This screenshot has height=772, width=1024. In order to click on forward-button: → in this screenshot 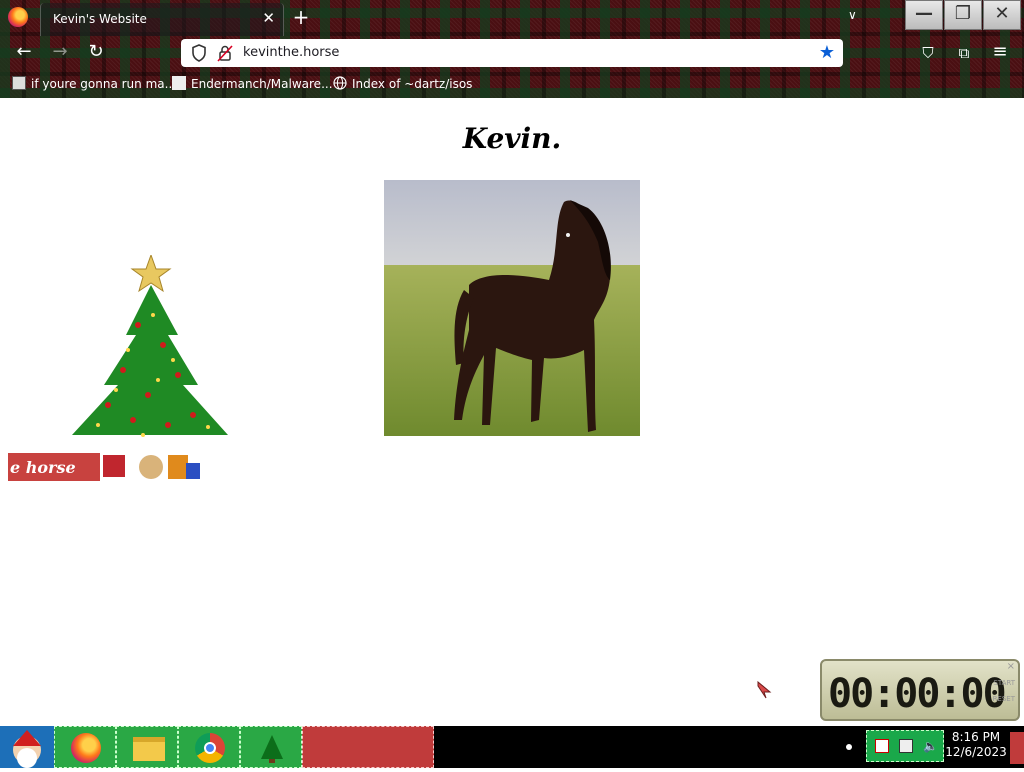, I will do `click(60, 51)`.